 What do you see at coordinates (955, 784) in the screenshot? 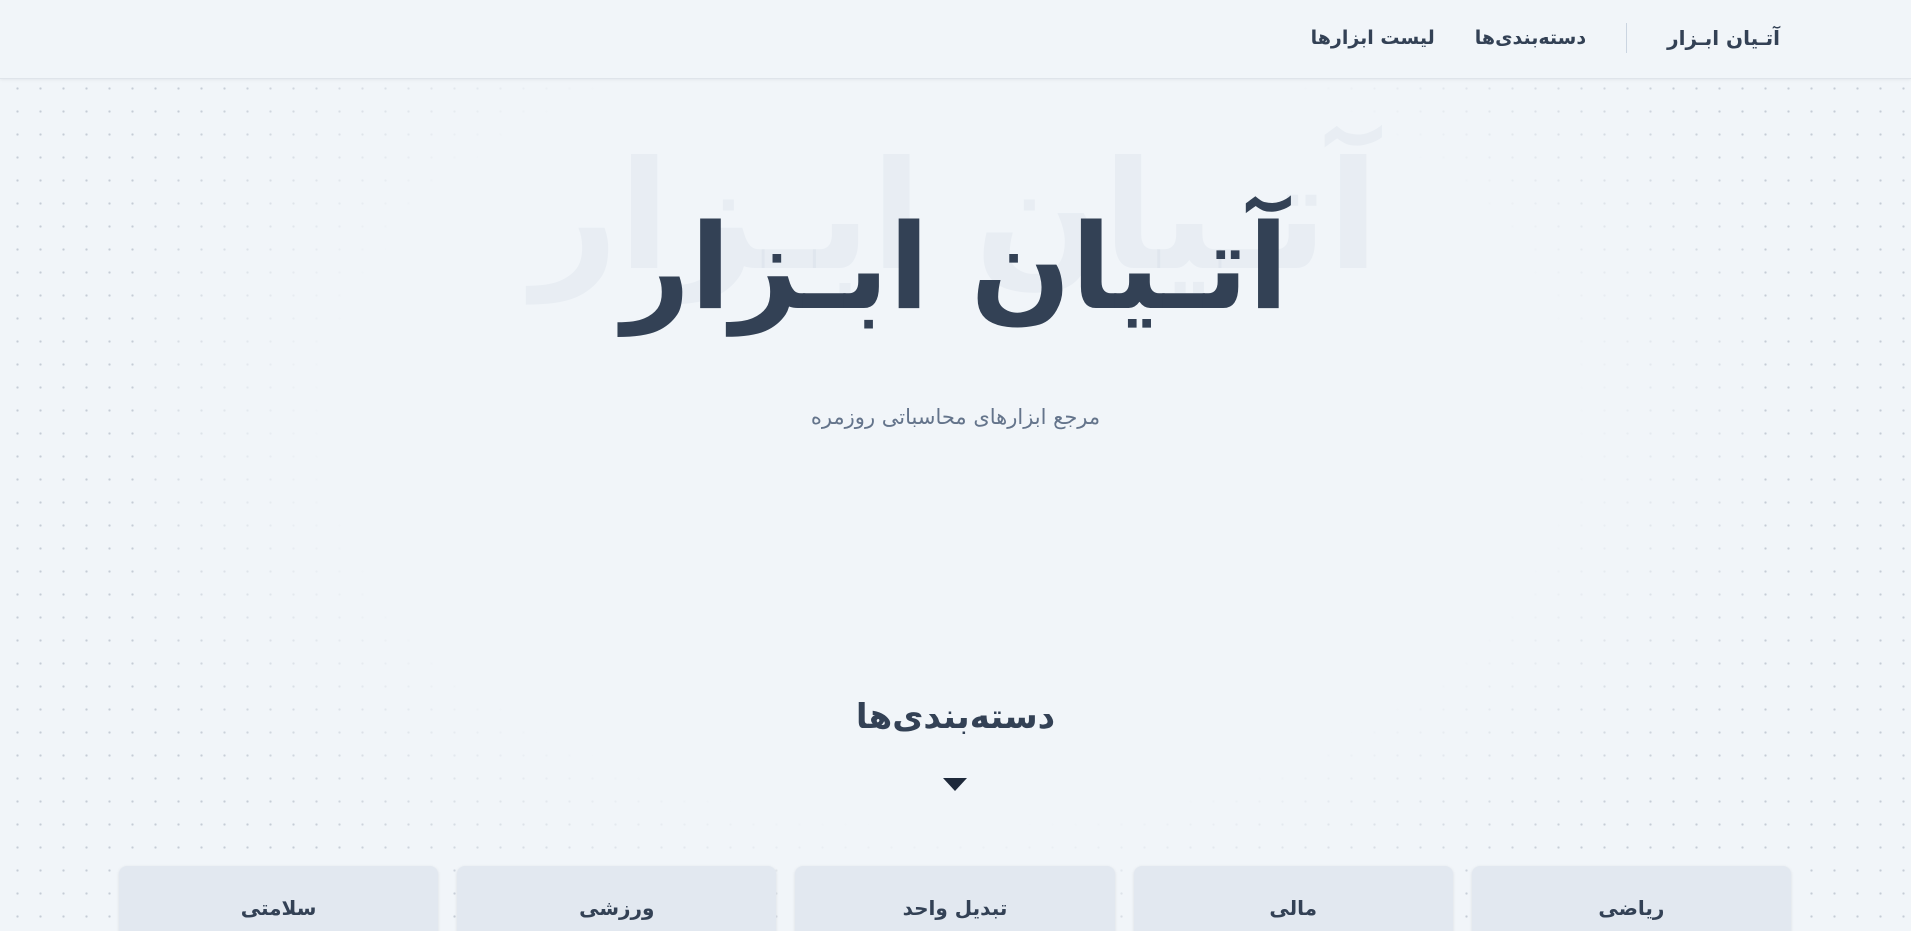
I see `caret-down-icon` at bounding box center [955, 784].